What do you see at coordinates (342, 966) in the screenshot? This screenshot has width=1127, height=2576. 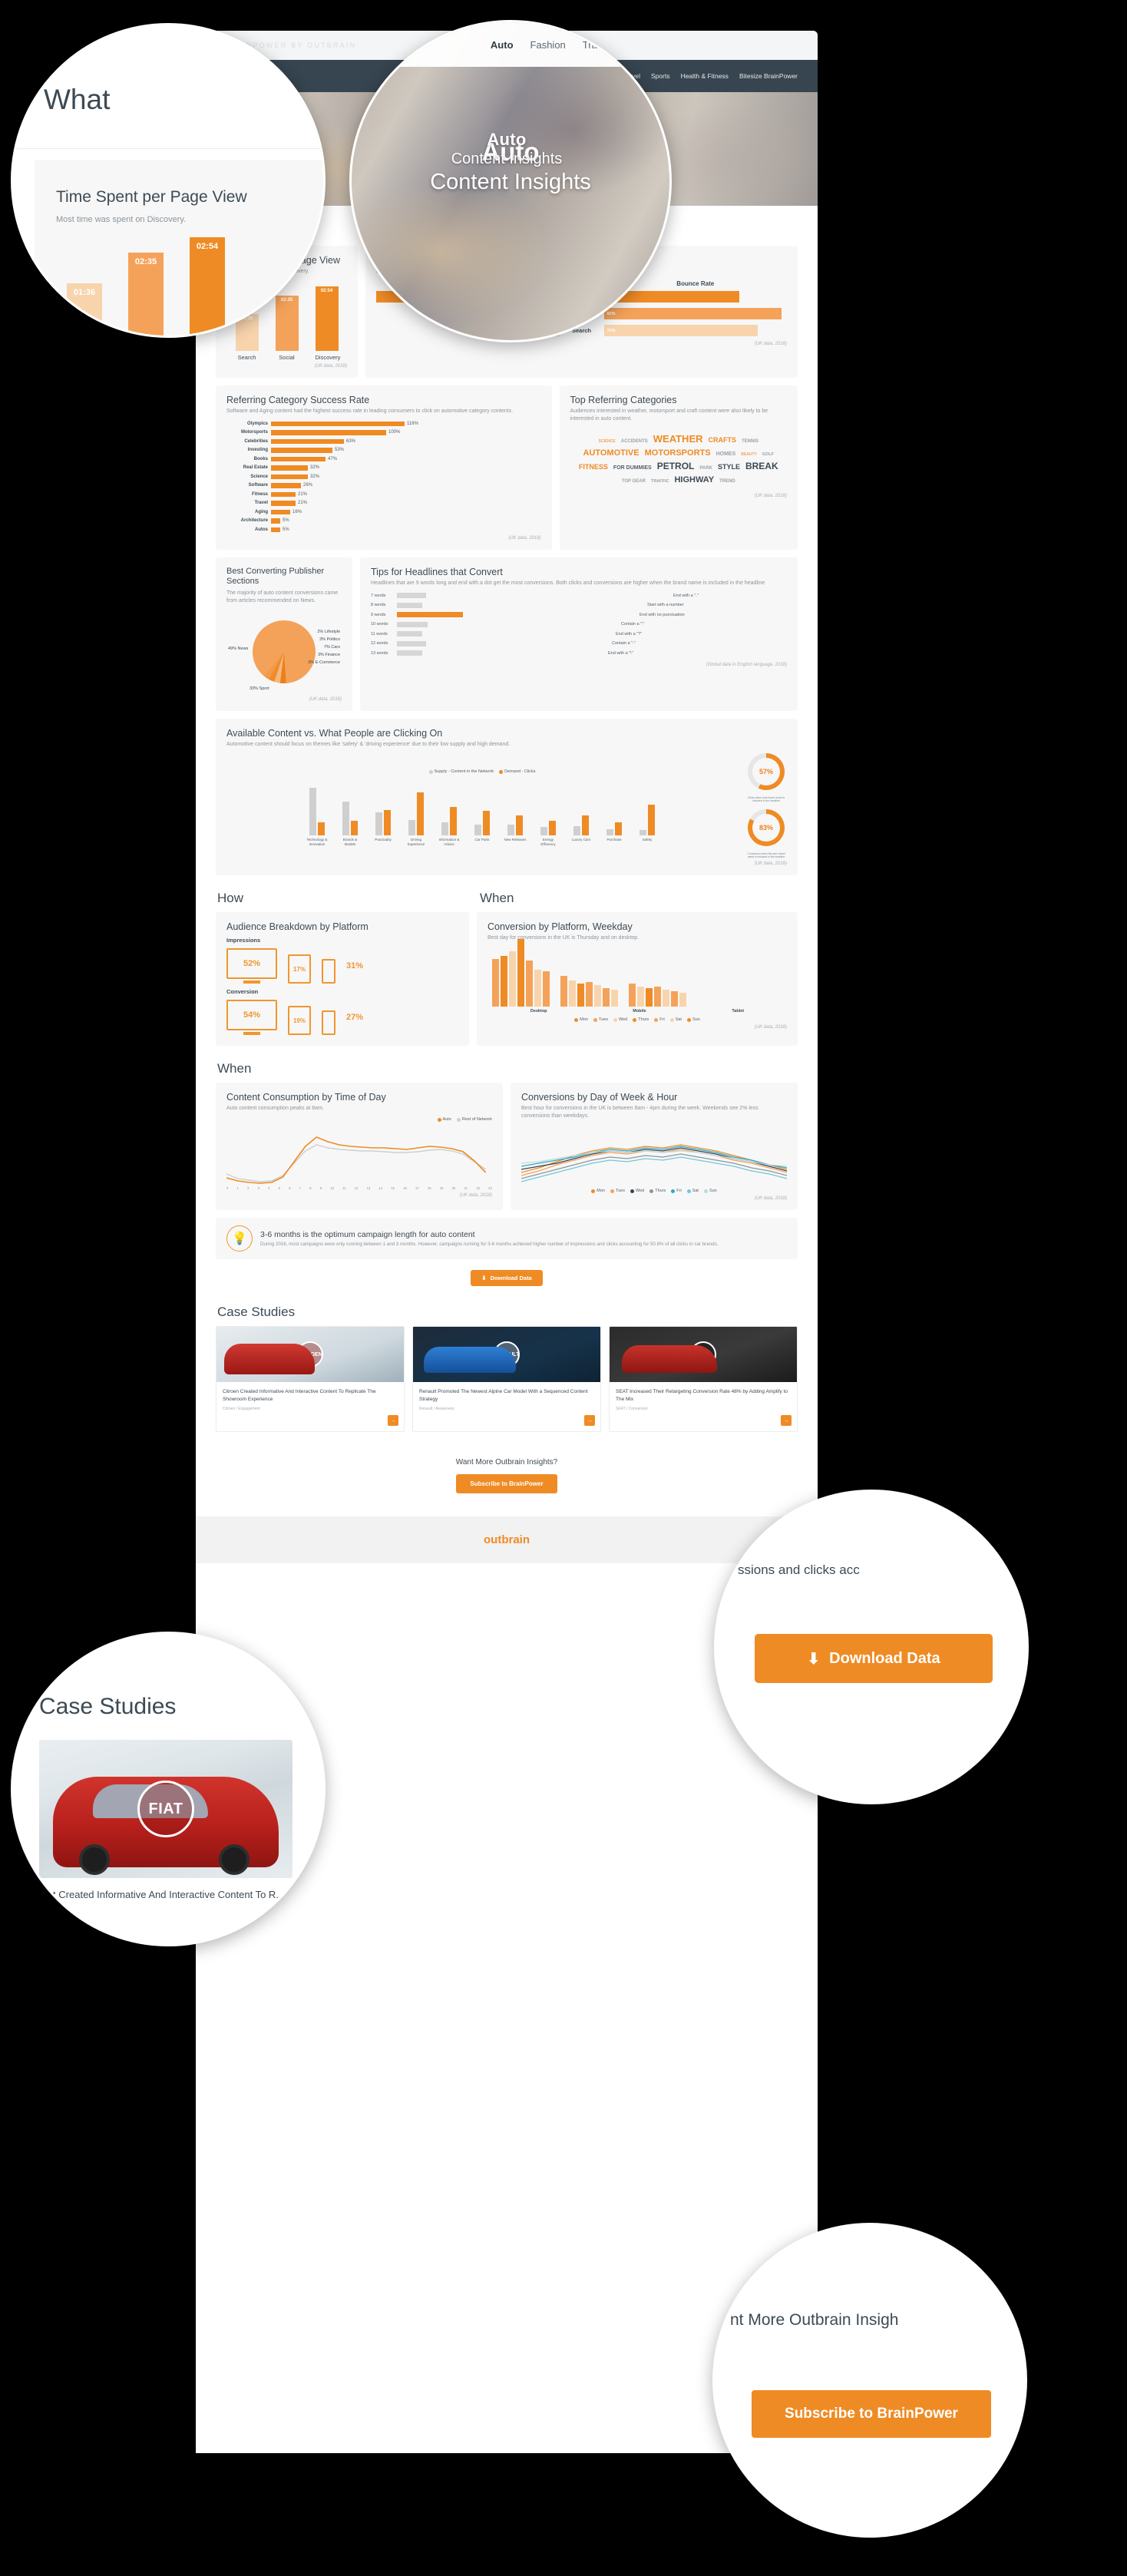 I see `impressions-row: 52% 17% 31%` at bounding box center [342, 966].